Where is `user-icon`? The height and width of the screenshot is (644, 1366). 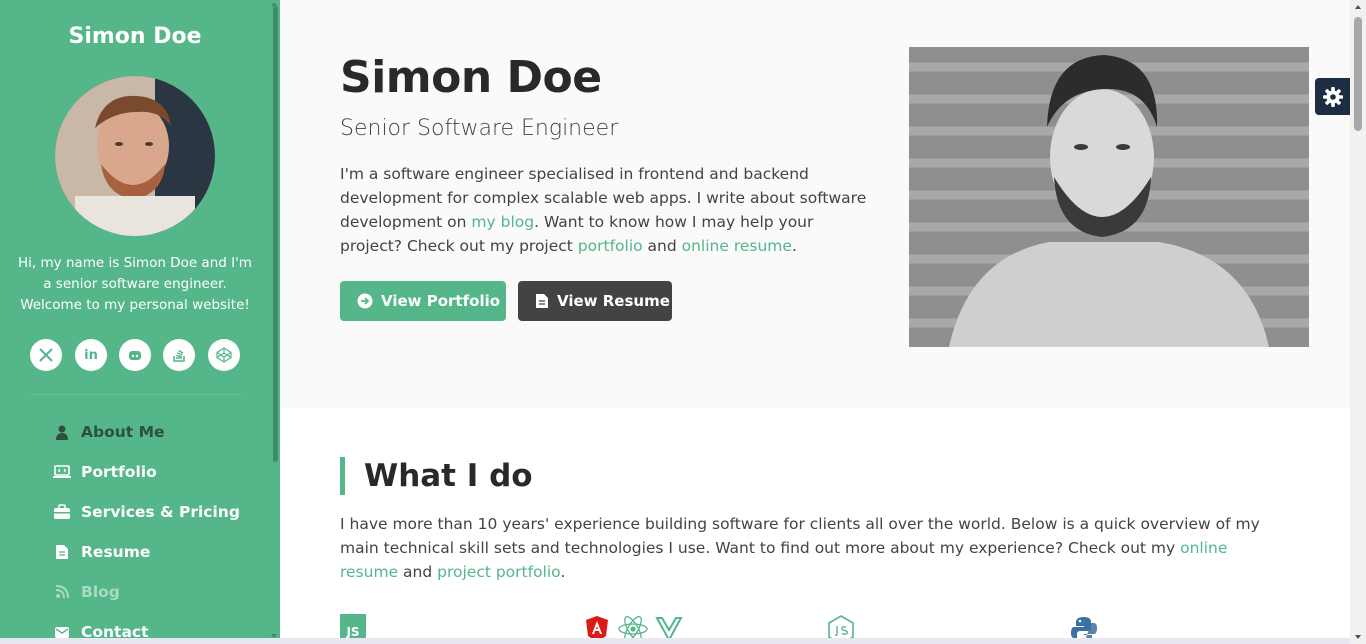
user-icon is located at coordinates (62, 432).